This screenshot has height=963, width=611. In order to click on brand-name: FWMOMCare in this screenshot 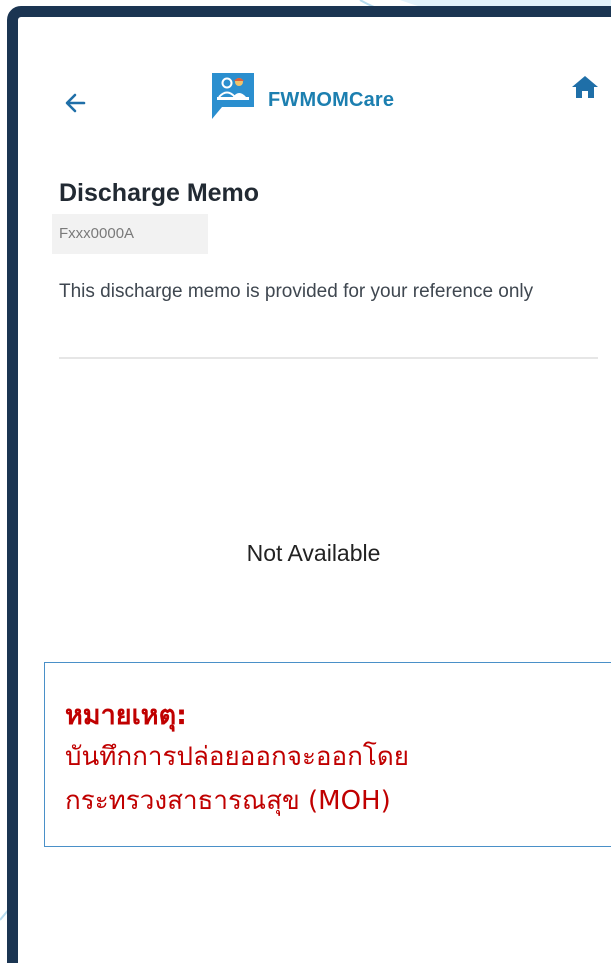, I will do `click(331, 99)`.